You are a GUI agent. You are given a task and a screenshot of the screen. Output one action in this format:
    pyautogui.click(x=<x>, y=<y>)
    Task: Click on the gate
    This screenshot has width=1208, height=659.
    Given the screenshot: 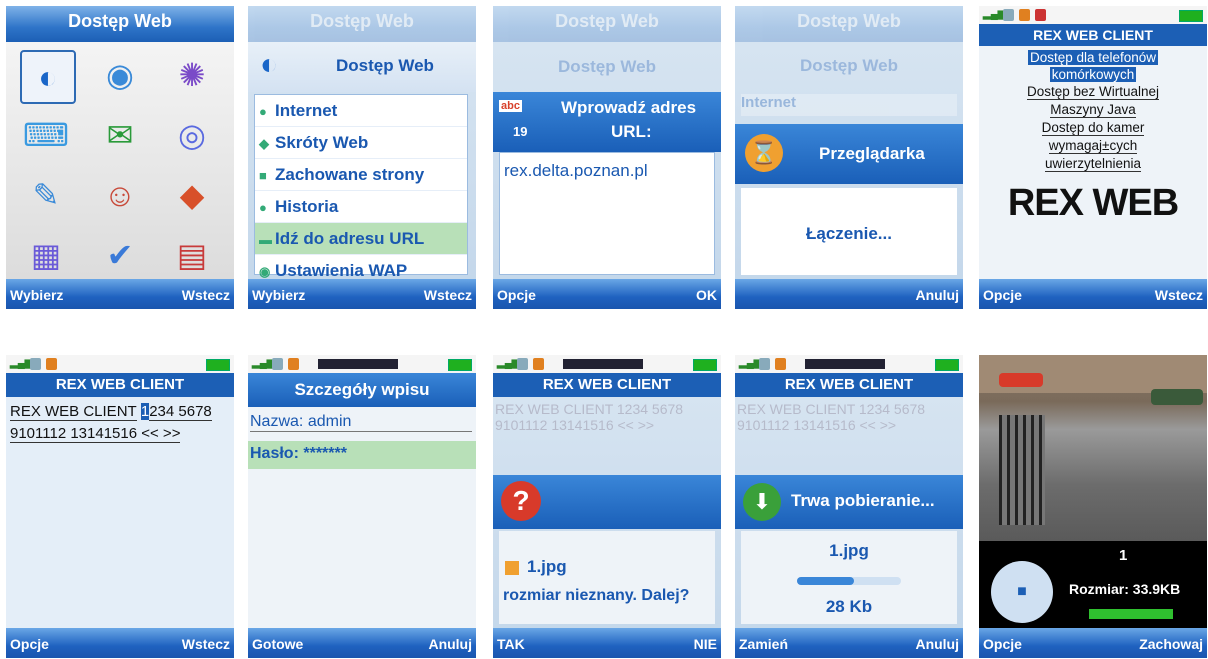 What is the action you would take?
    pyautogui.click(x=1022, y=470)
    